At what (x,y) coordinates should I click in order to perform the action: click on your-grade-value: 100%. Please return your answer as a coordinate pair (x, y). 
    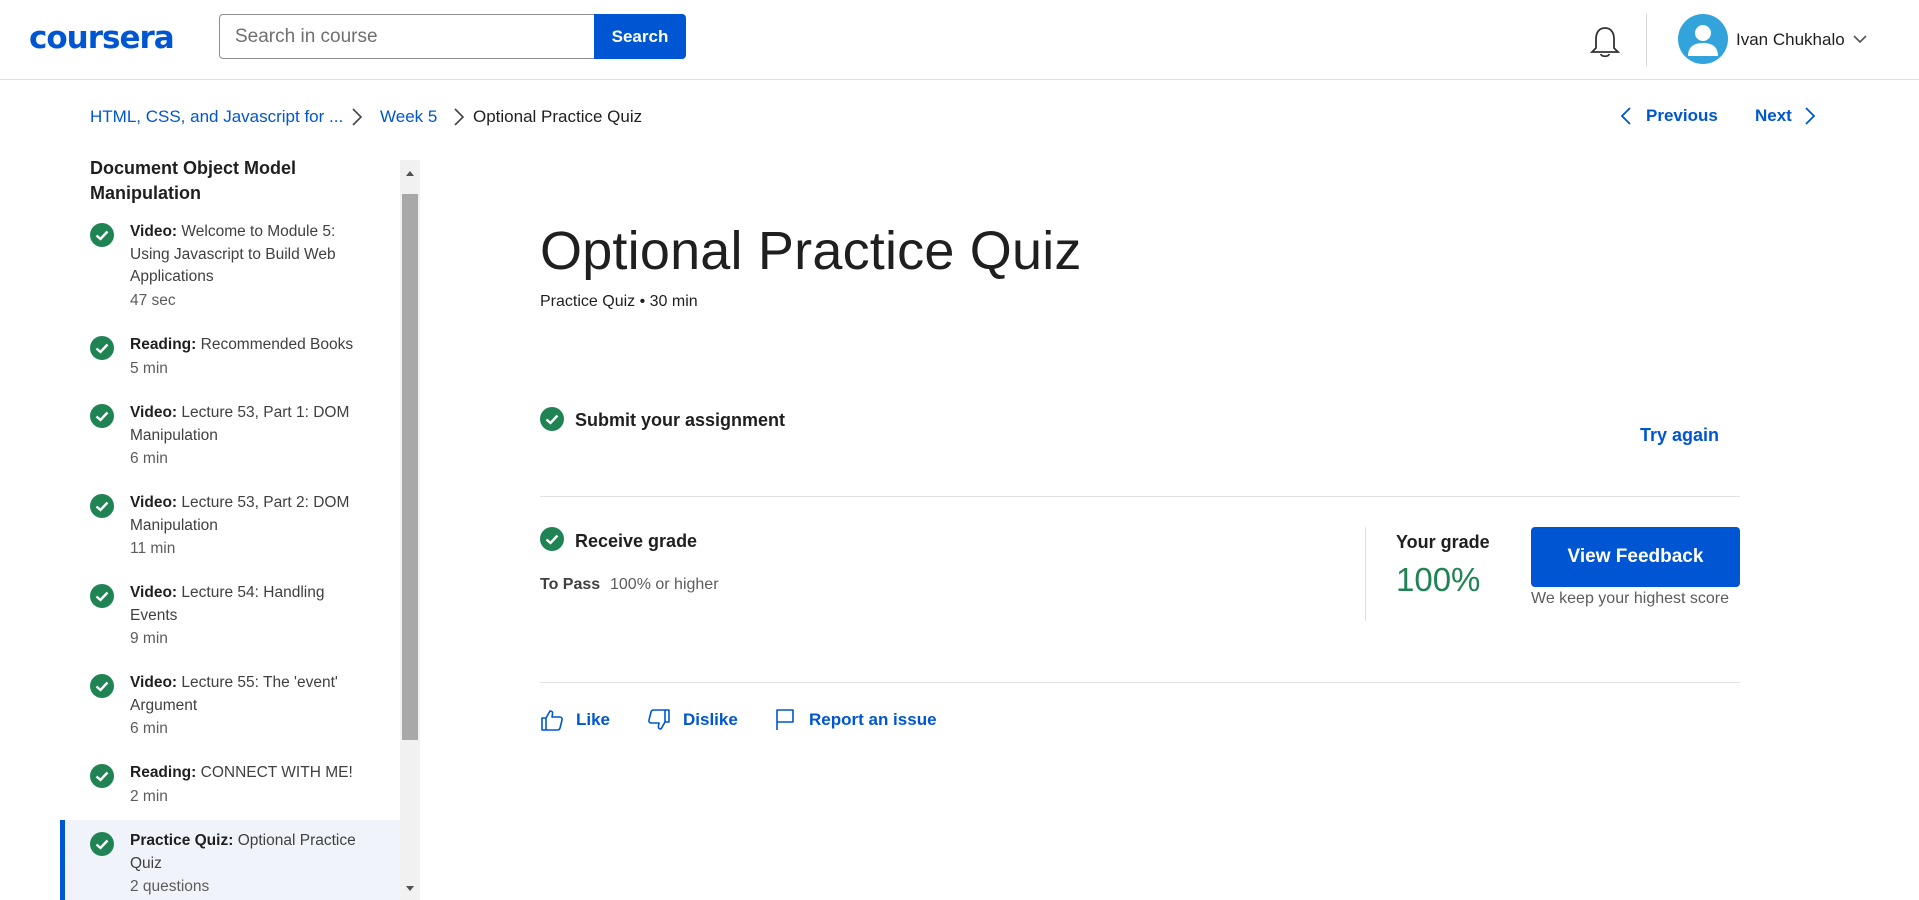
    Looking at the image, I should click on (1438, 579).